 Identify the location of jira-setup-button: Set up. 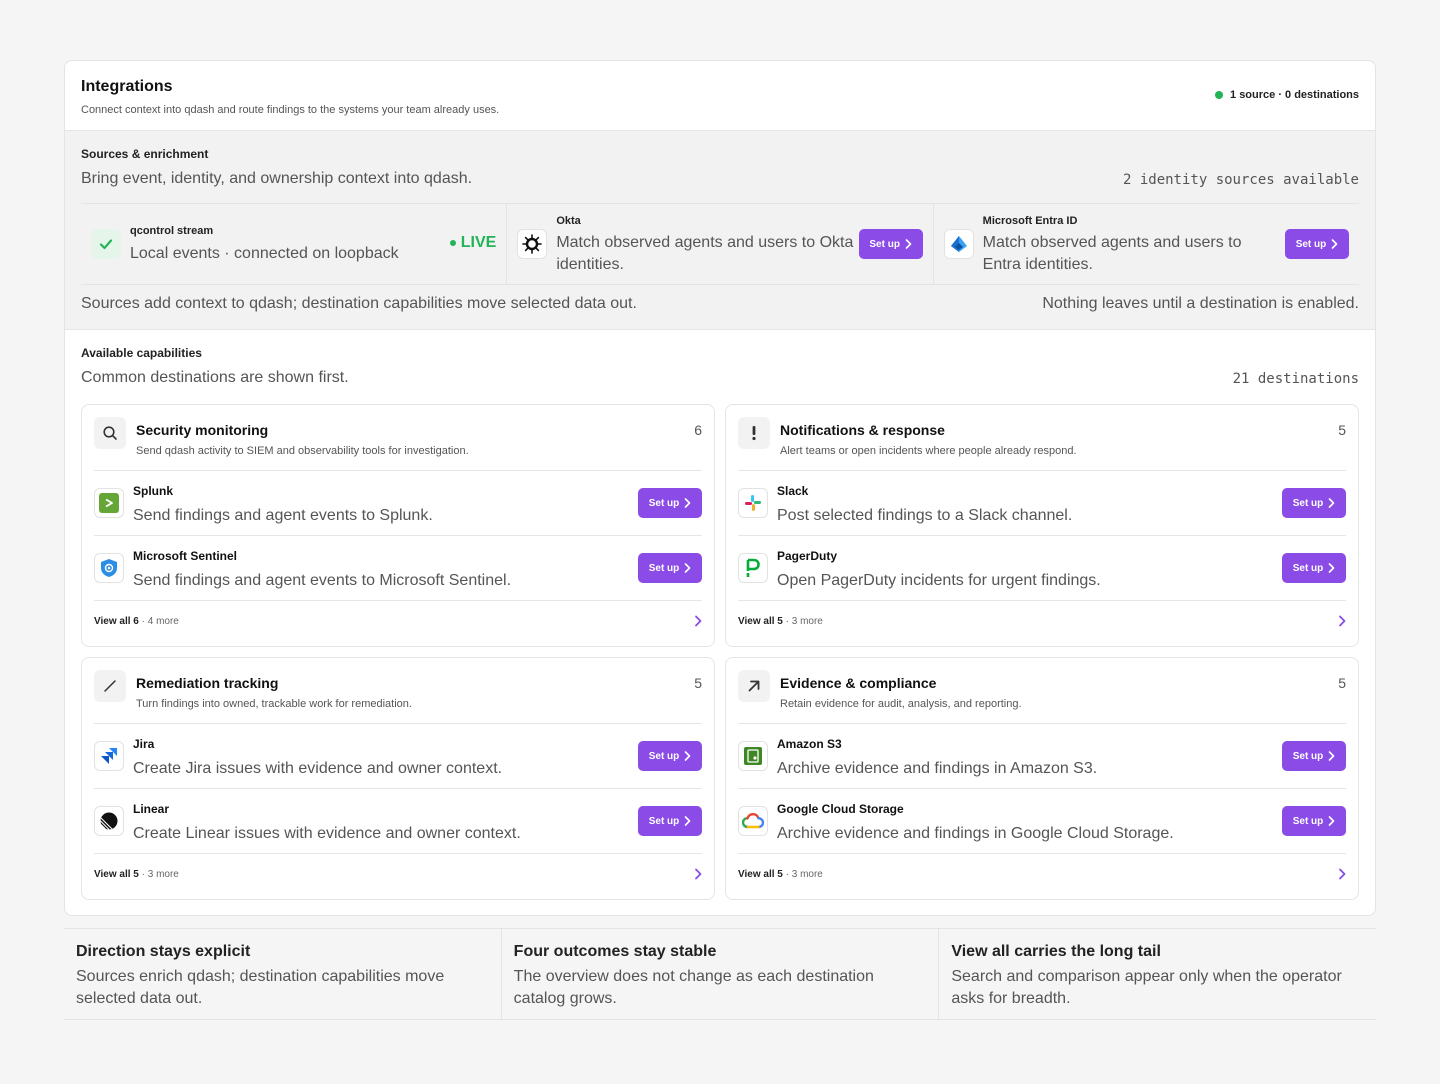
(670, 756).